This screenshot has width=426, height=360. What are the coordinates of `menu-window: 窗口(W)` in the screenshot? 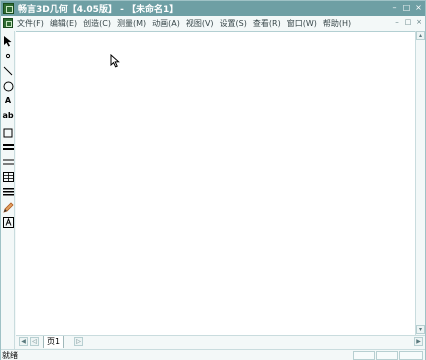 It's located at (302, 23).